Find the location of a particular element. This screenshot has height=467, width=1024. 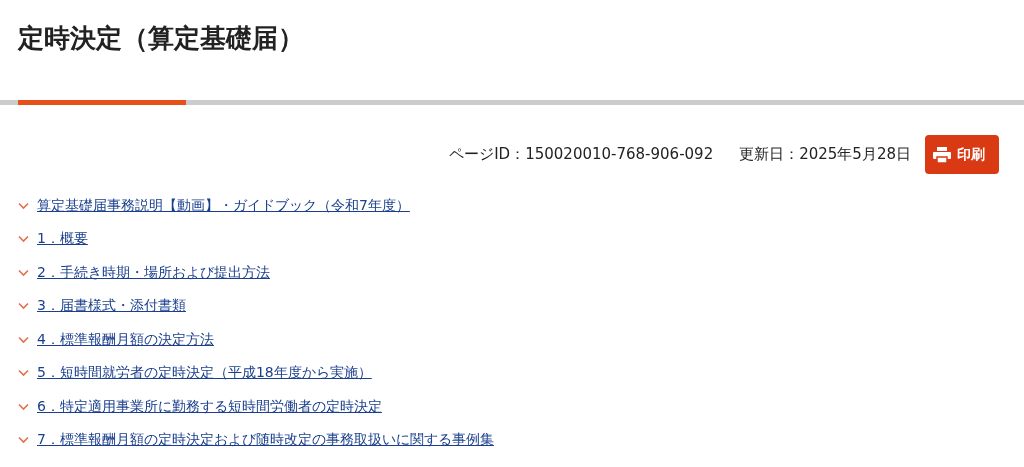

printer-icon is located at coordinates (942, 154).